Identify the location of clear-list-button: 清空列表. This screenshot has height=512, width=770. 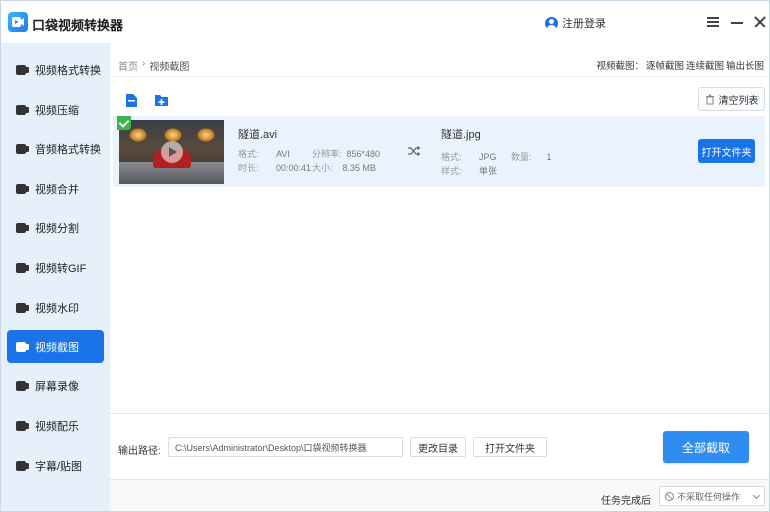
(731, 99).